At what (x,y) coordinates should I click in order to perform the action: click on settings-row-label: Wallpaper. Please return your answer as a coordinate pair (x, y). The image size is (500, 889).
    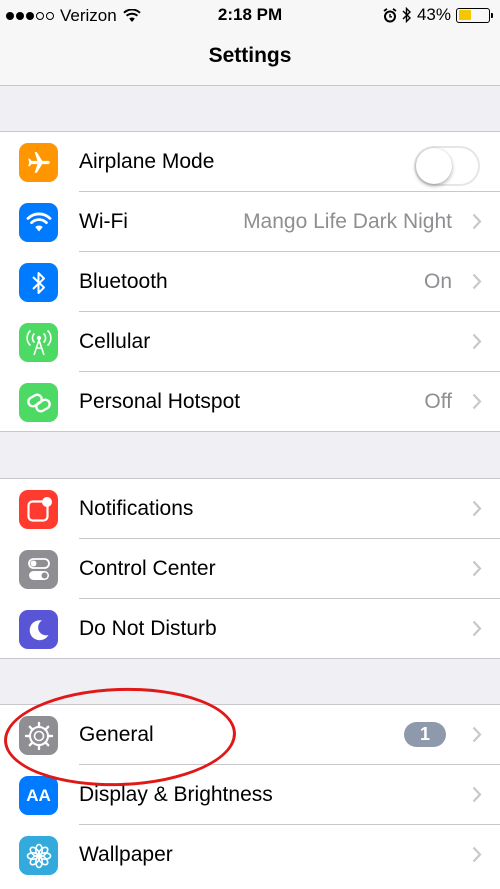
    Looking at the image, I should click on (126, 854).